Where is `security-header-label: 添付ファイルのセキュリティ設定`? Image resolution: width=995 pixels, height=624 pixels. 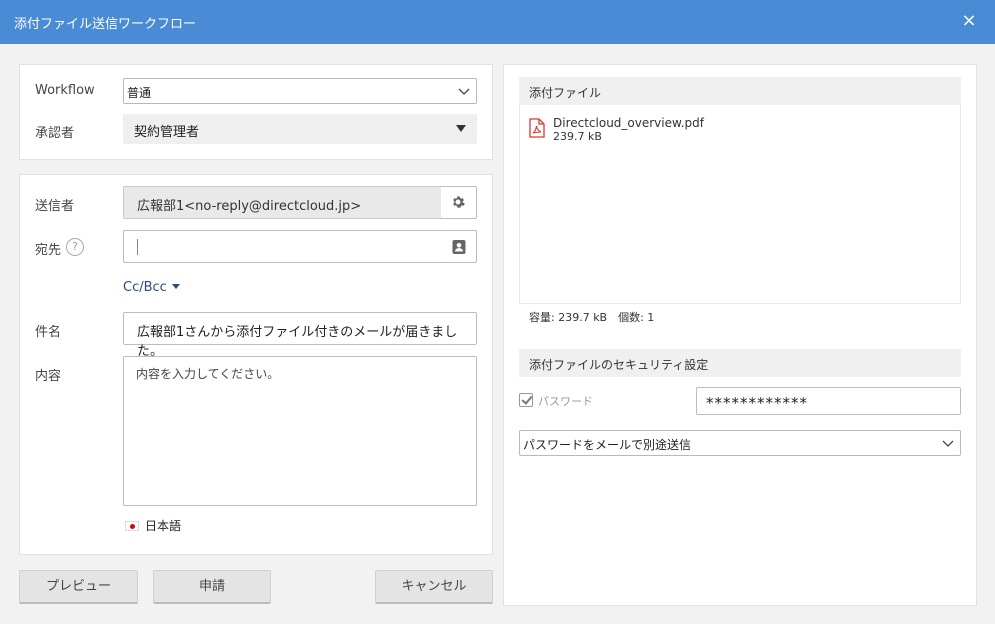 security-header-label: 添付ファイルのセキュリティ設定 is located at coordinates (619, 365).